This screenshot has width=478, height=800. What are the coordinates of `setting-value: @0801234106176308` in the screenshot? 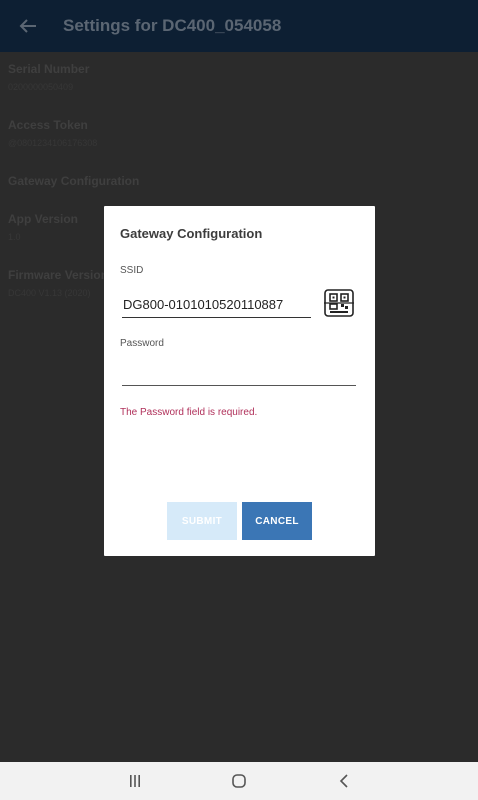 It's located at (53, 143).